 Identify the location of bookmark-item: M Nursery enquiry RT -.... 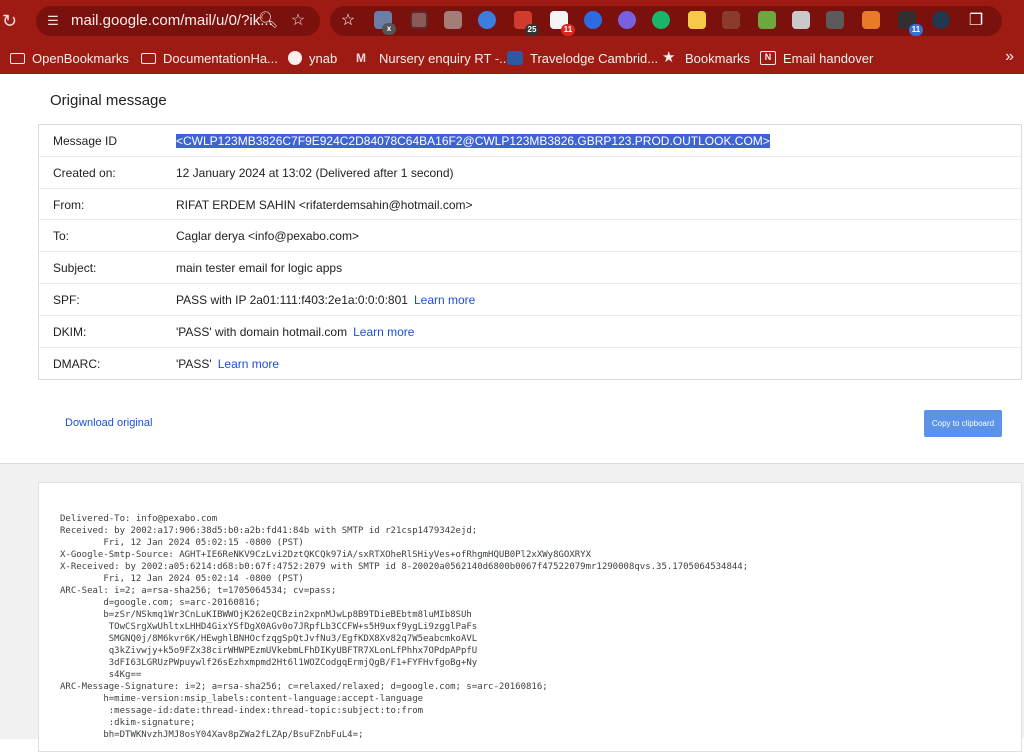
(433, 58).